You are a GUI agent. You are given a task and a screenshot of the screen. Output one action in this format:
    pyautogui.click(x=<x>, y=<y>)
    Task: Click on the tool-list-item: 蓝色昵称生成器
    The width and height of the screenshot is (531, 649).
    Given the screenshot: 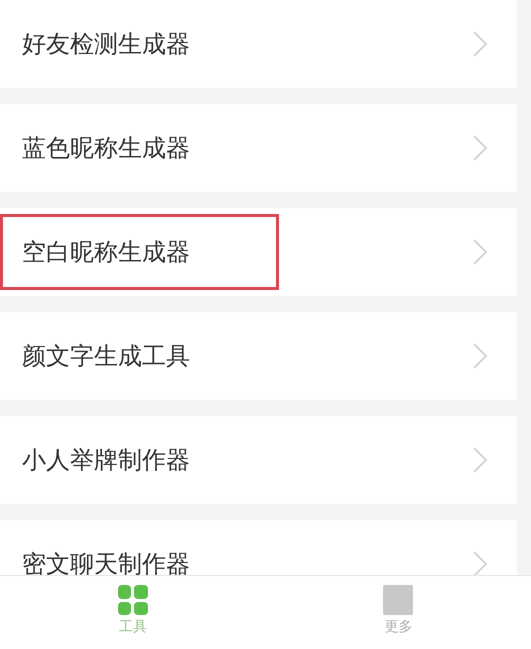 What is the action you would take?
    pyautogui.click(x=258, y=148)
    